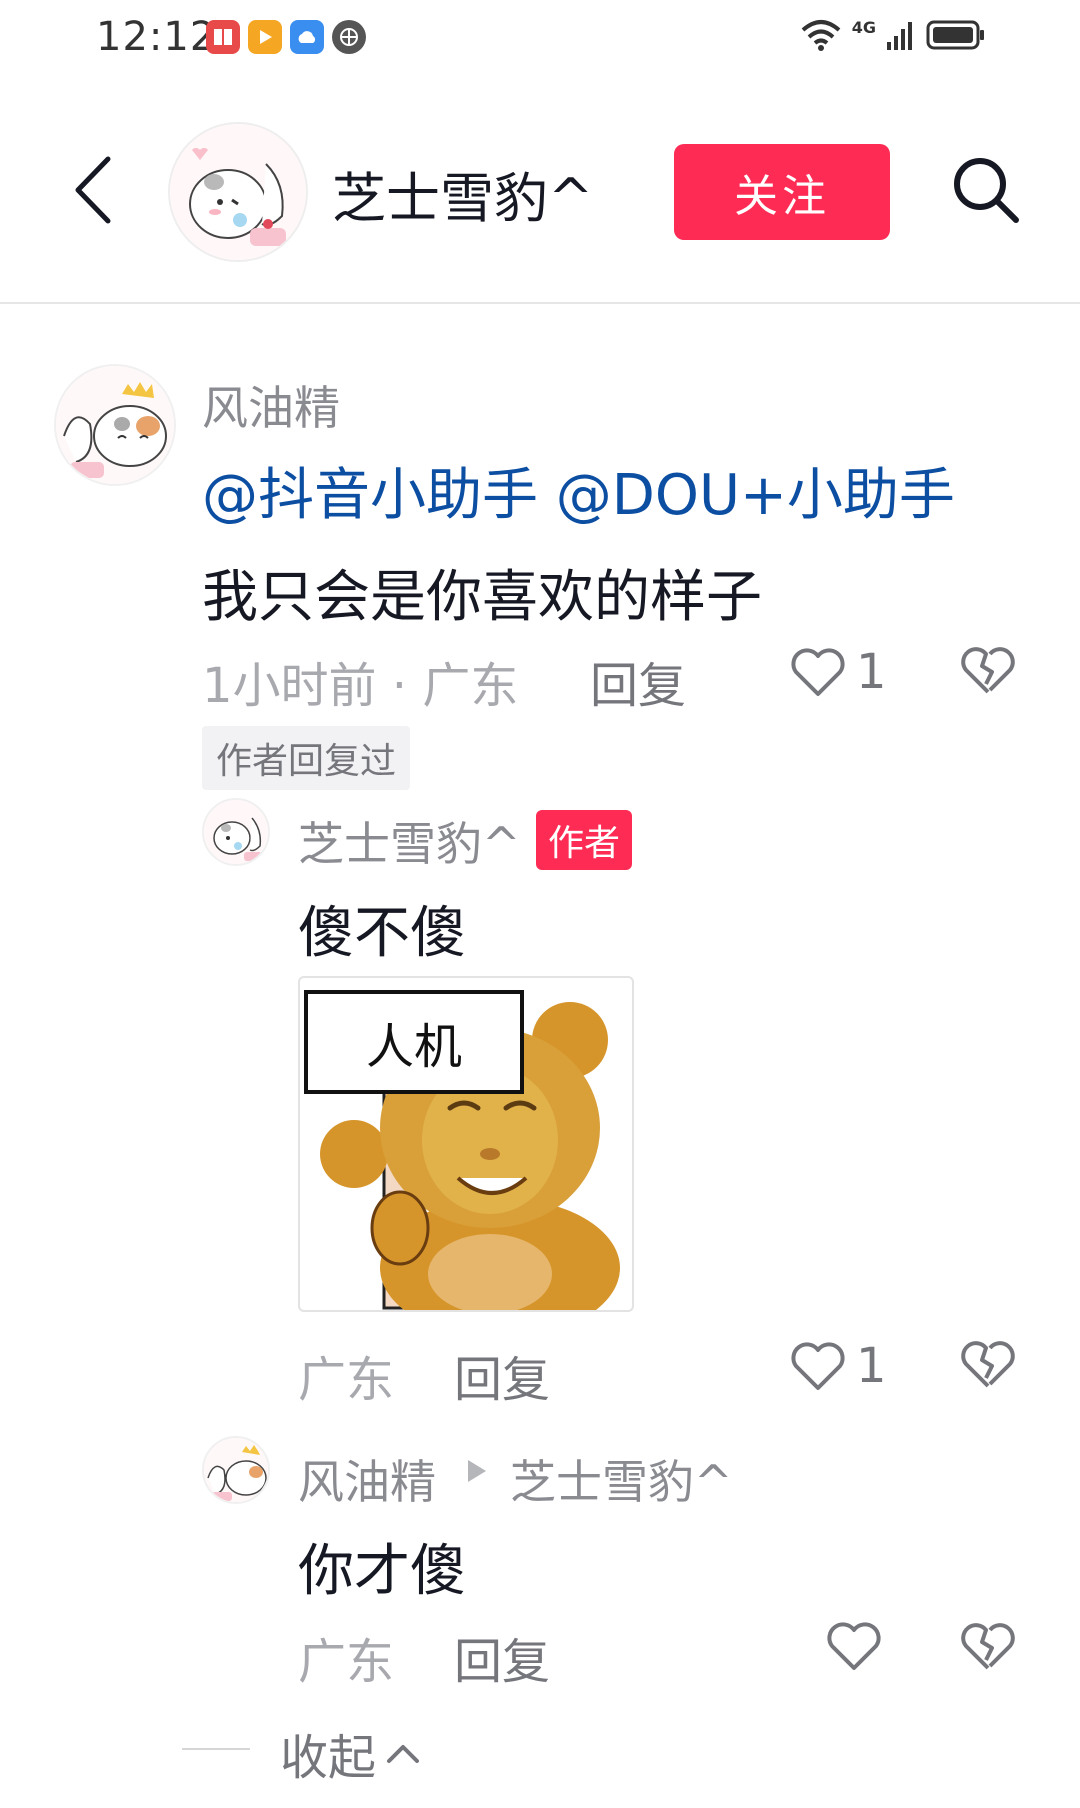  I want to click on chevron-up-icon, so click(403, 1754).